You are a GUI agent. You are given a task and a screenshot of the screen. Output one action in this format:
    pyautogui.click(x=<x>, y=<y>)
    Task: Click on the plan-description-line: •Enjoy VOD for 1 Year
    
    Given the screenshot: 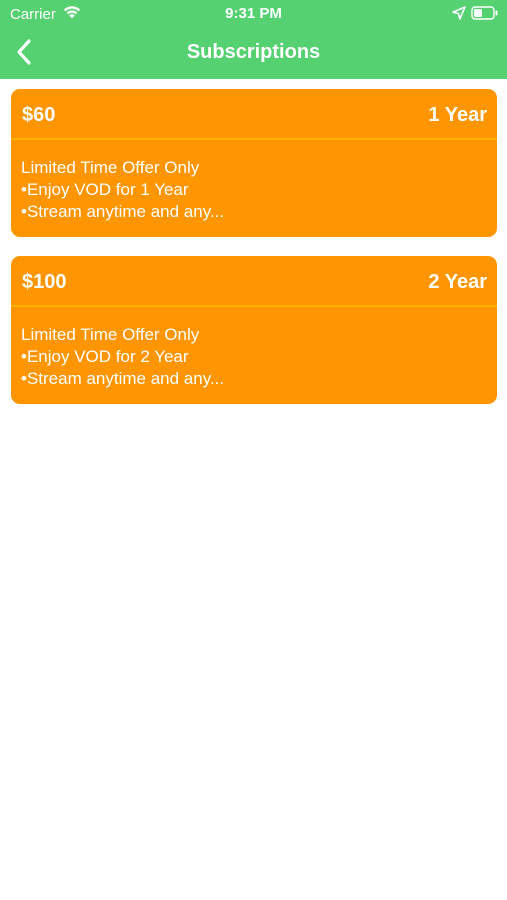 What is the action you would take?
    pyautogui.click(x=105, y=189)
    